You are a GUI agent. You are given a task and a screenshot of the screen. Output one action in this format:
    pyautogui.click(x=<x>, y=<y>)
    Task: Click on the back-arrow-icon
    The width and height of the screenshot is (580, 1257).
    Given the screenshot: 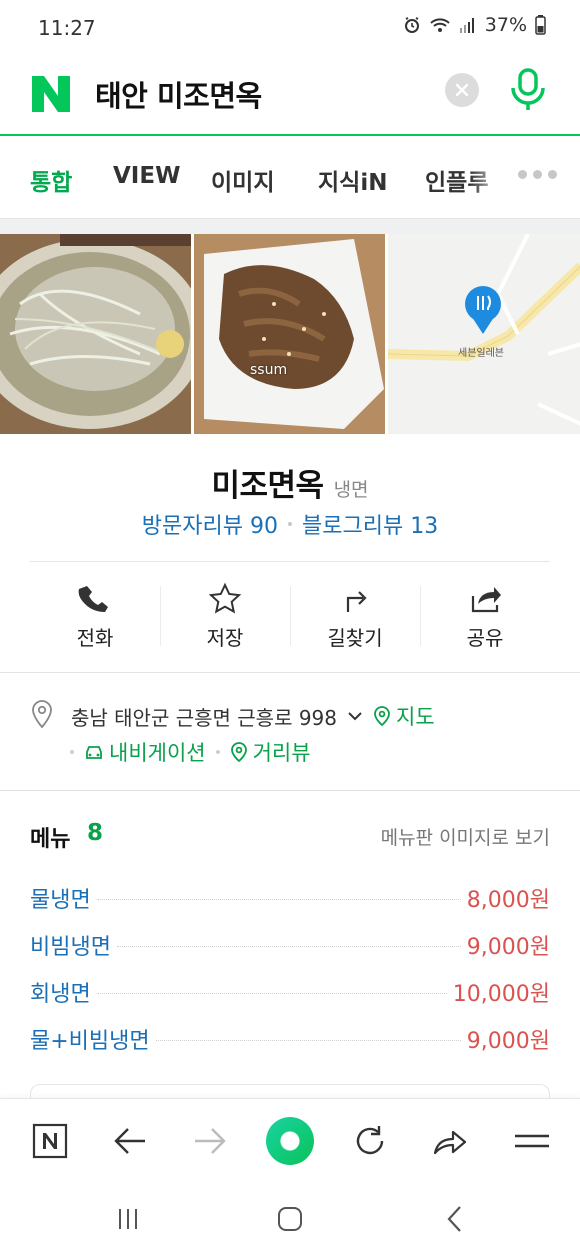 What is the action you would take?
    pyautogui.click(x=129, y=1141)
    